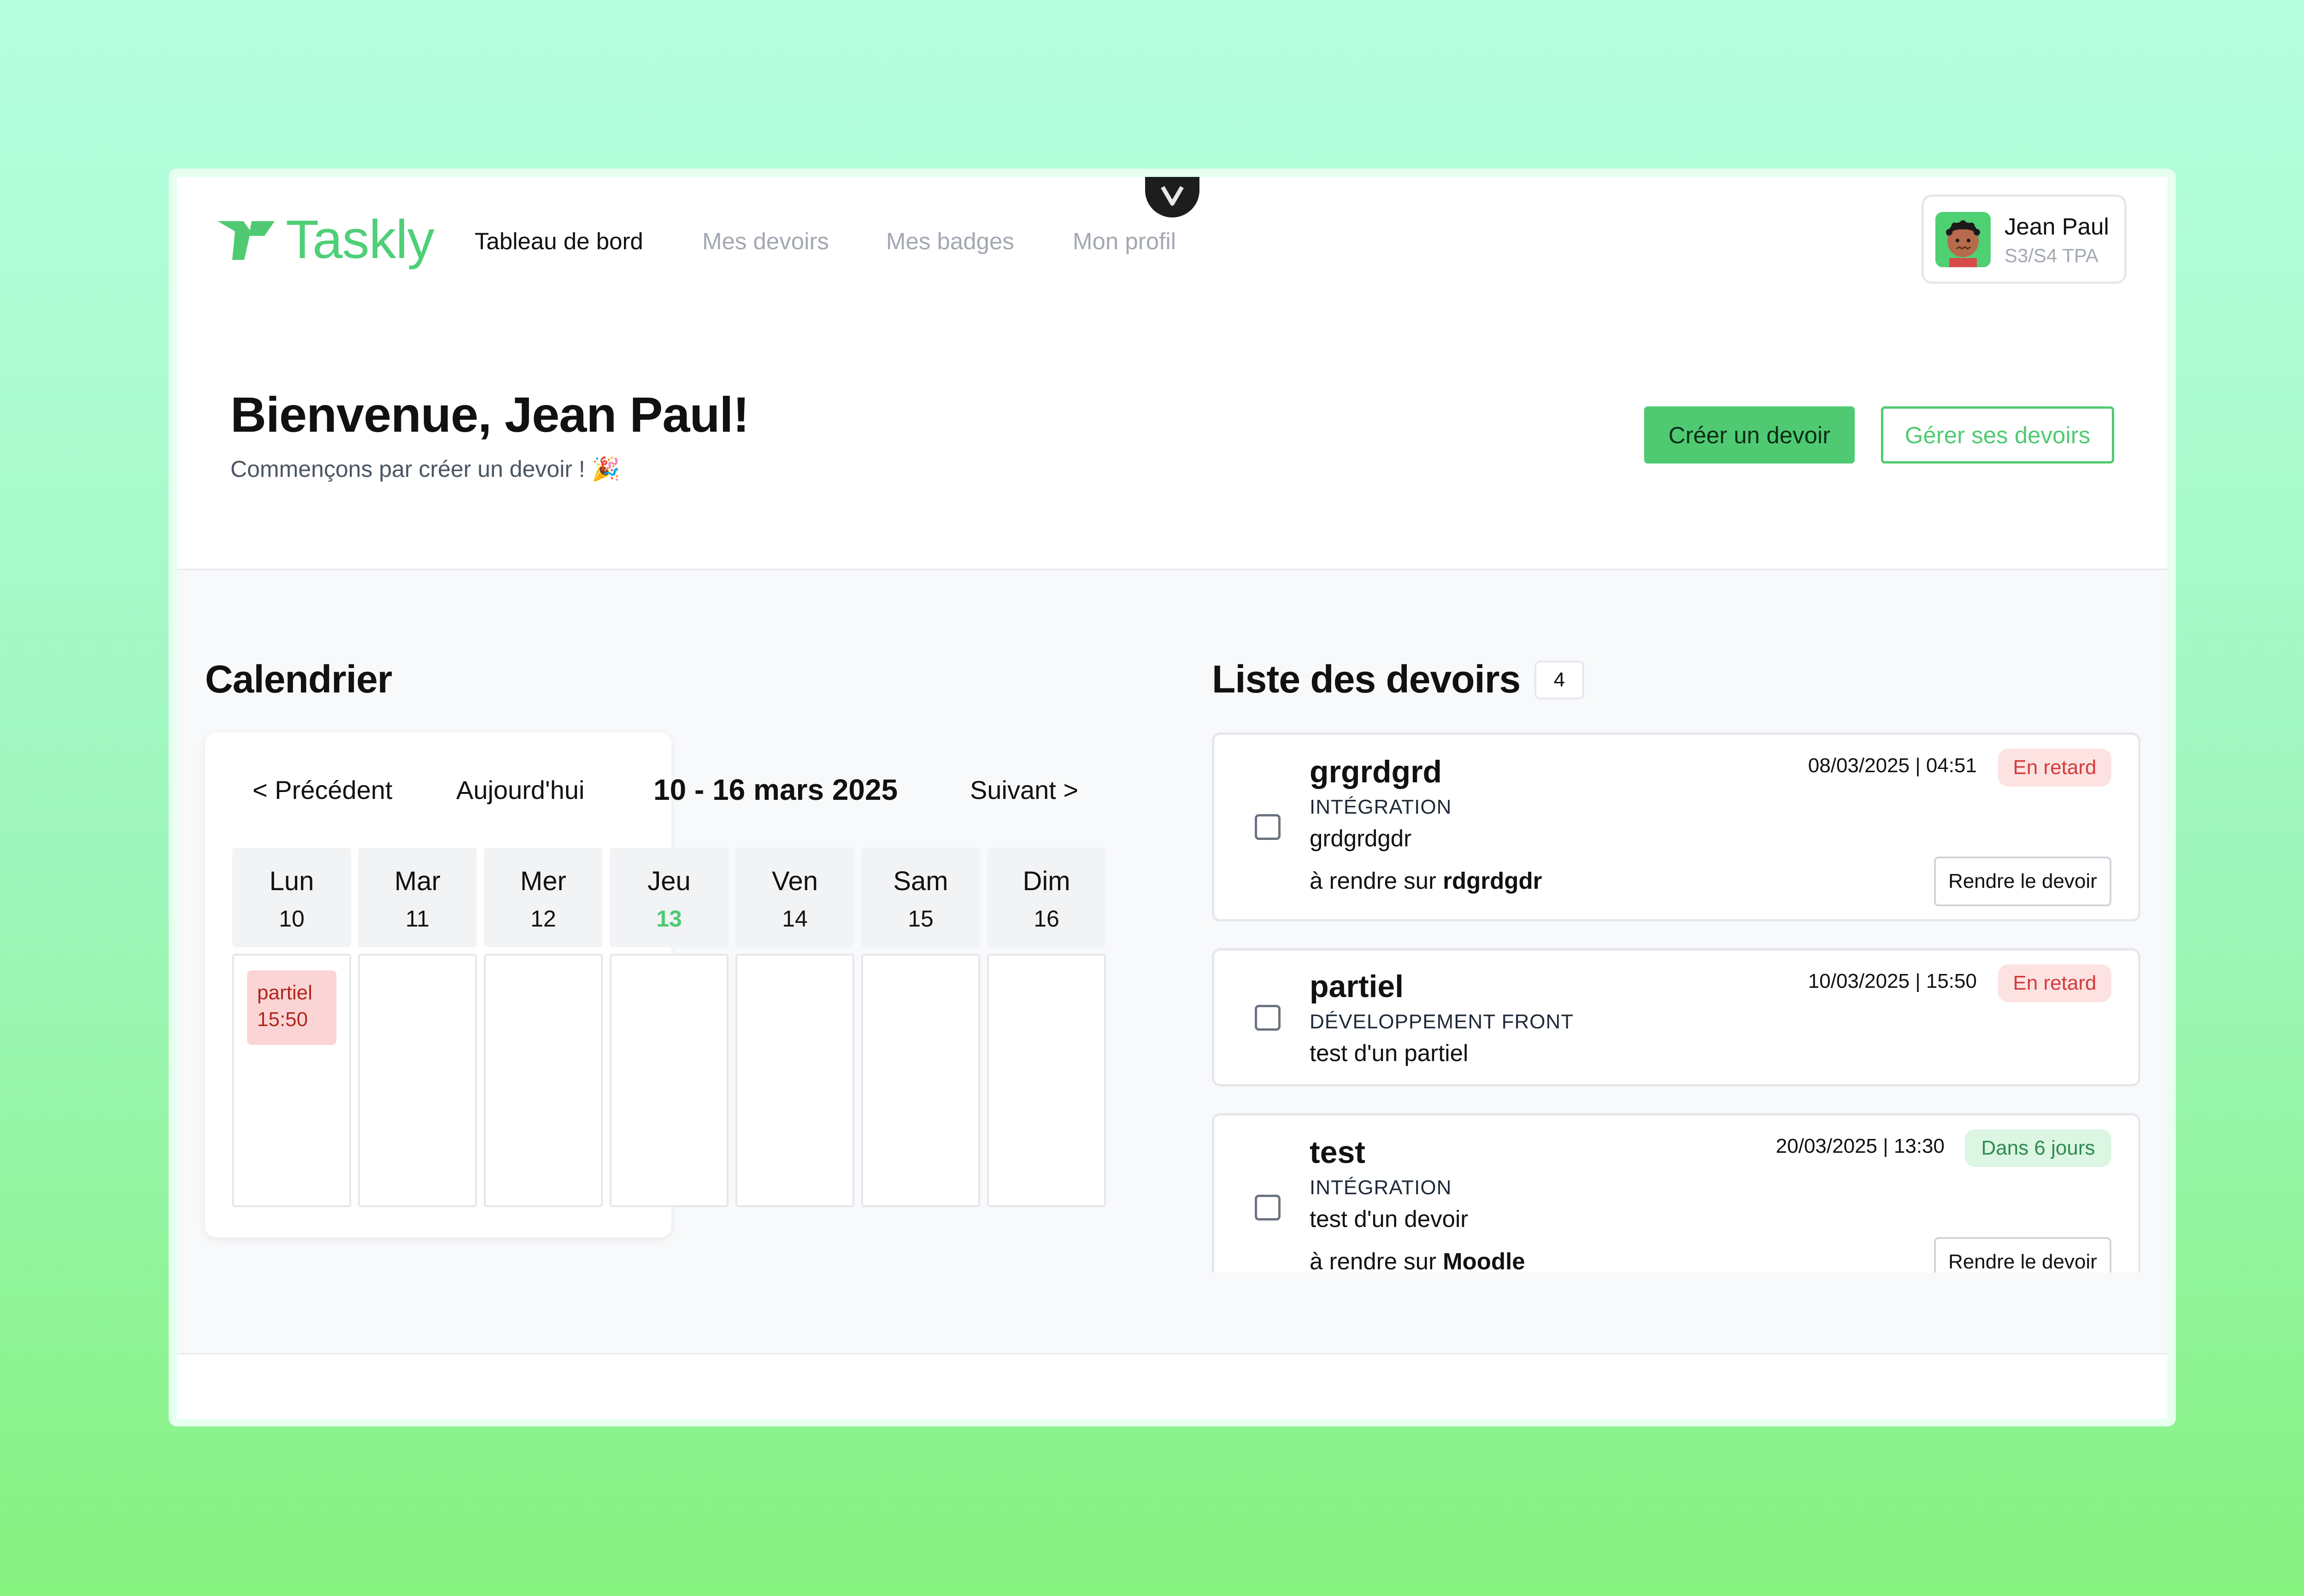 Image resolution: width=2304 pixels, height=1596 pixels. Describe the element at coordinates (920, 881) in the screenshot. I see `day-name: Sam` at that location.